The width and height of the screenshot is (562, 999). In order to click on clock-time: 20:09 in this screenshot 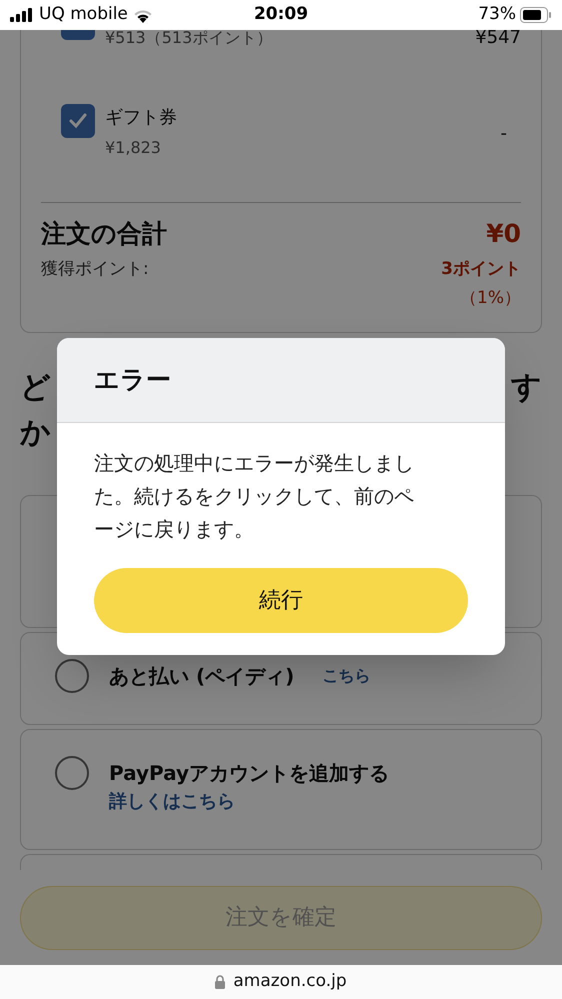, I will do `click(281, 14)`.